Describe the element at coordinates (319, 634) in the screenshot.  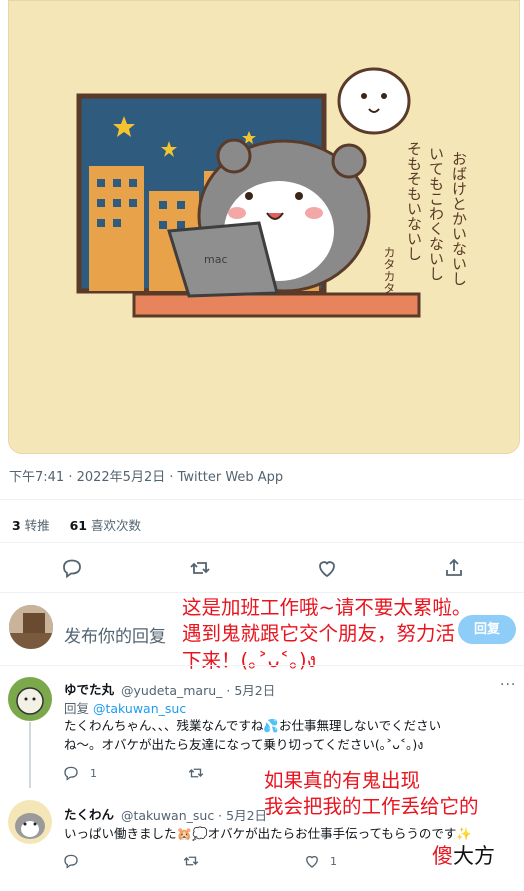
I see `annotation-line: 遇到鬼就跟它交个朋友，努力活` at that location.